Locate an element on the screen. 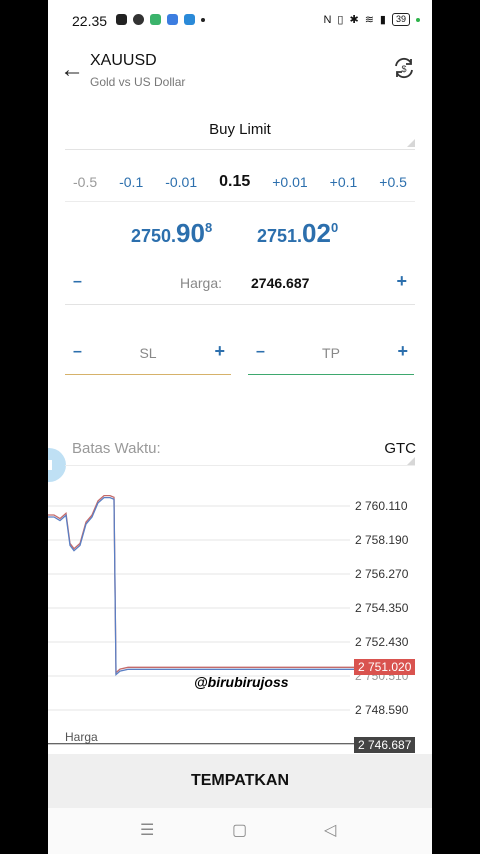 The height and width of the screenshot is (854, 480). app-icon is located at coordinates (121, 19).